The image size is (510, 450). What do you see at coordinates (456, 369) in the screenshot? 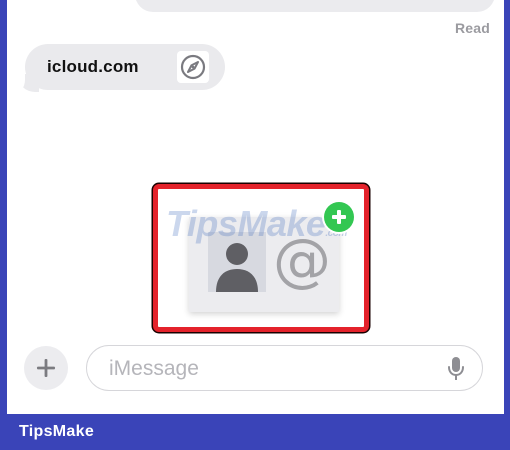
I see `microphone-icon` at bounding box center [456, 369].